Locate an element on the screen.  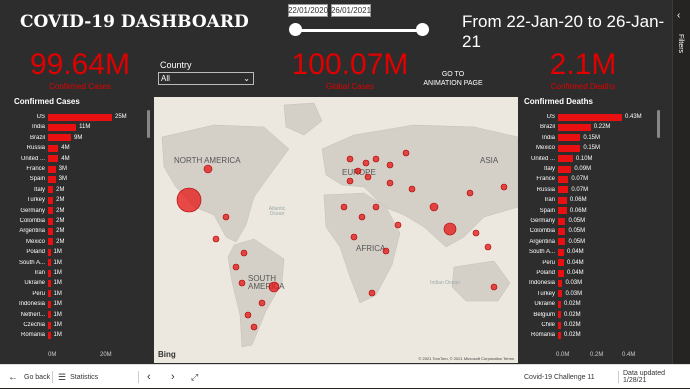
page-selector-label: Statistics is located at coordinates (84, 377).